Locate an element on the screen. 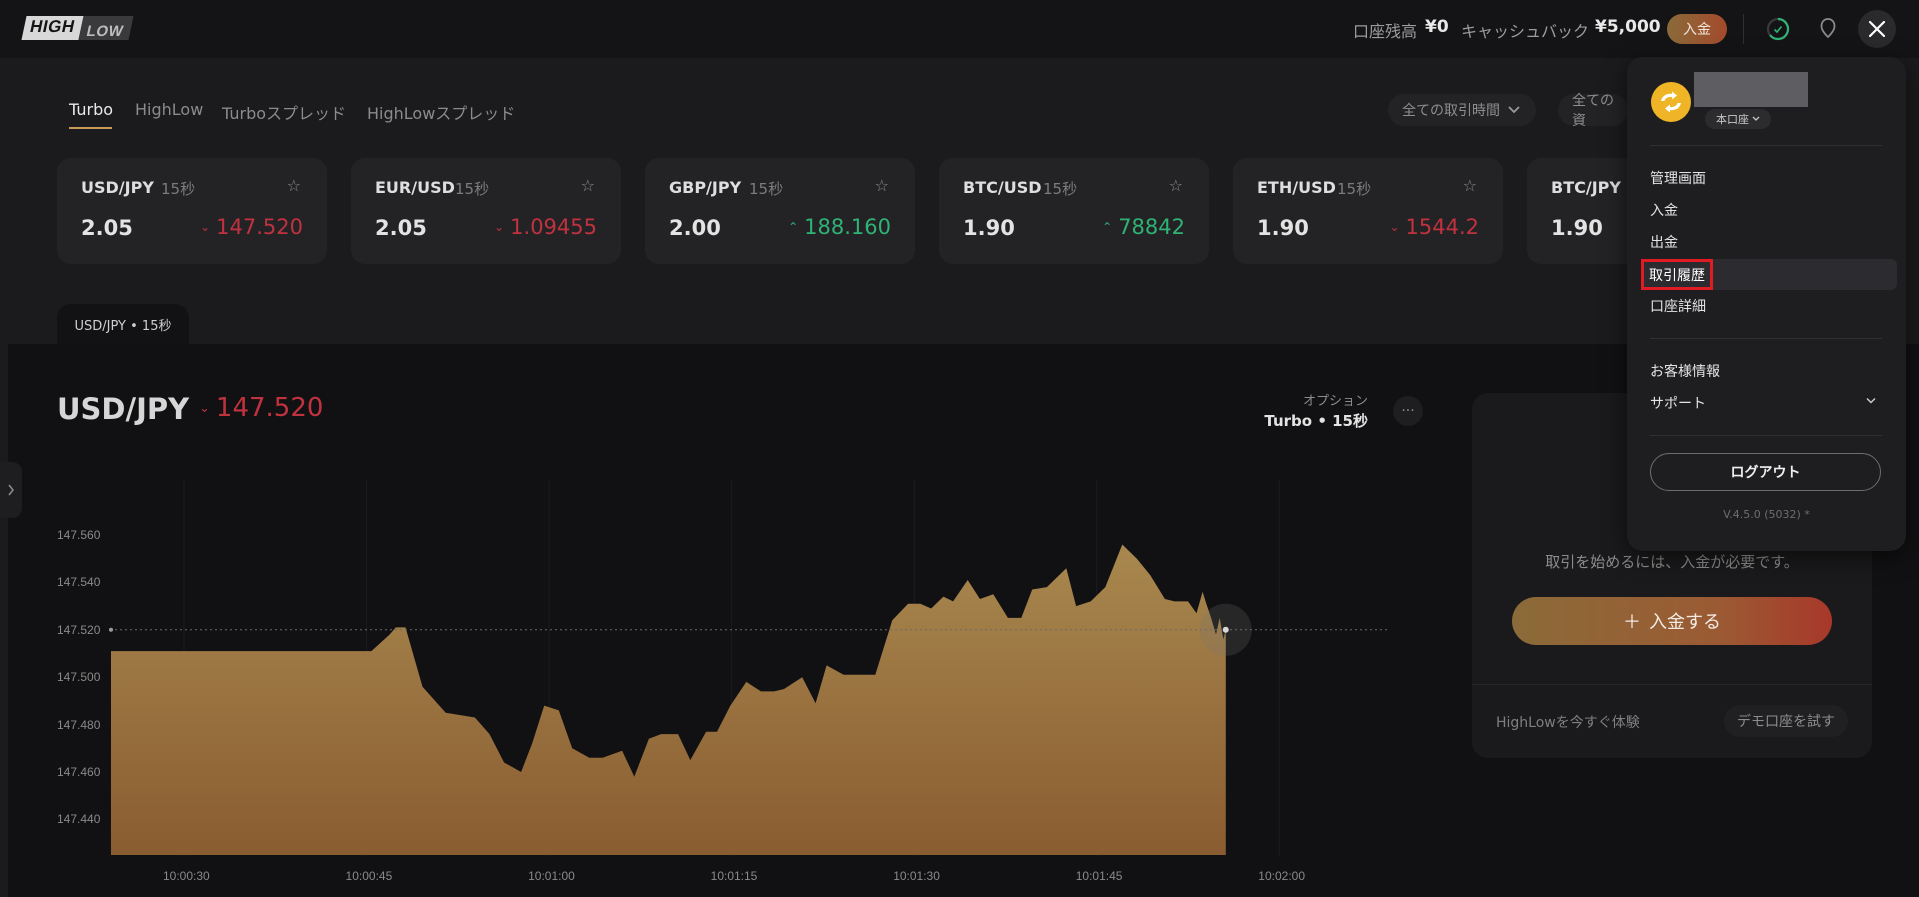 This screenshot has height=897, width=1919. current-price-dot is located at coordinates (1225, 629).